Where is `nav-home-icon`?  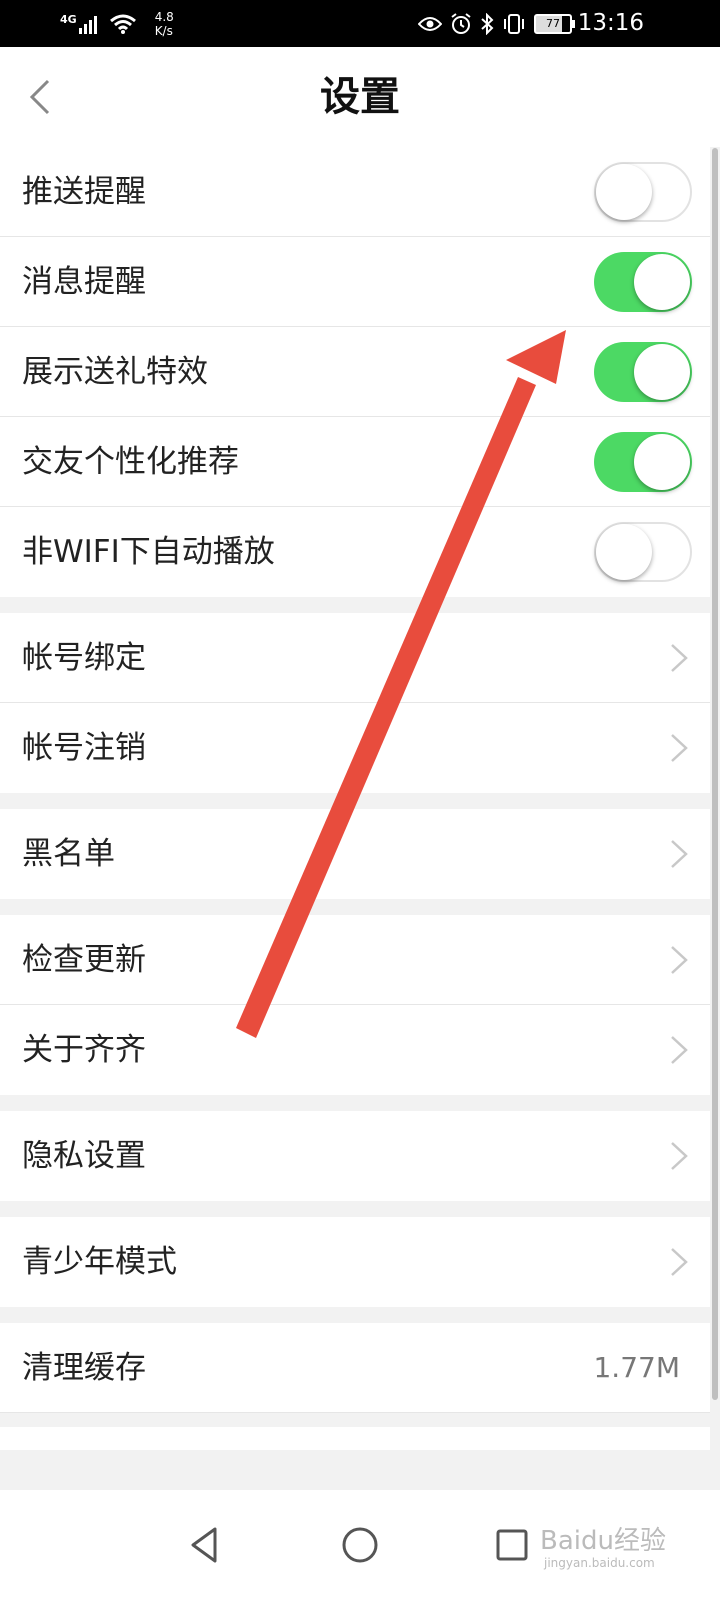
nav-home-icon is located at coordinates (360, 1545).